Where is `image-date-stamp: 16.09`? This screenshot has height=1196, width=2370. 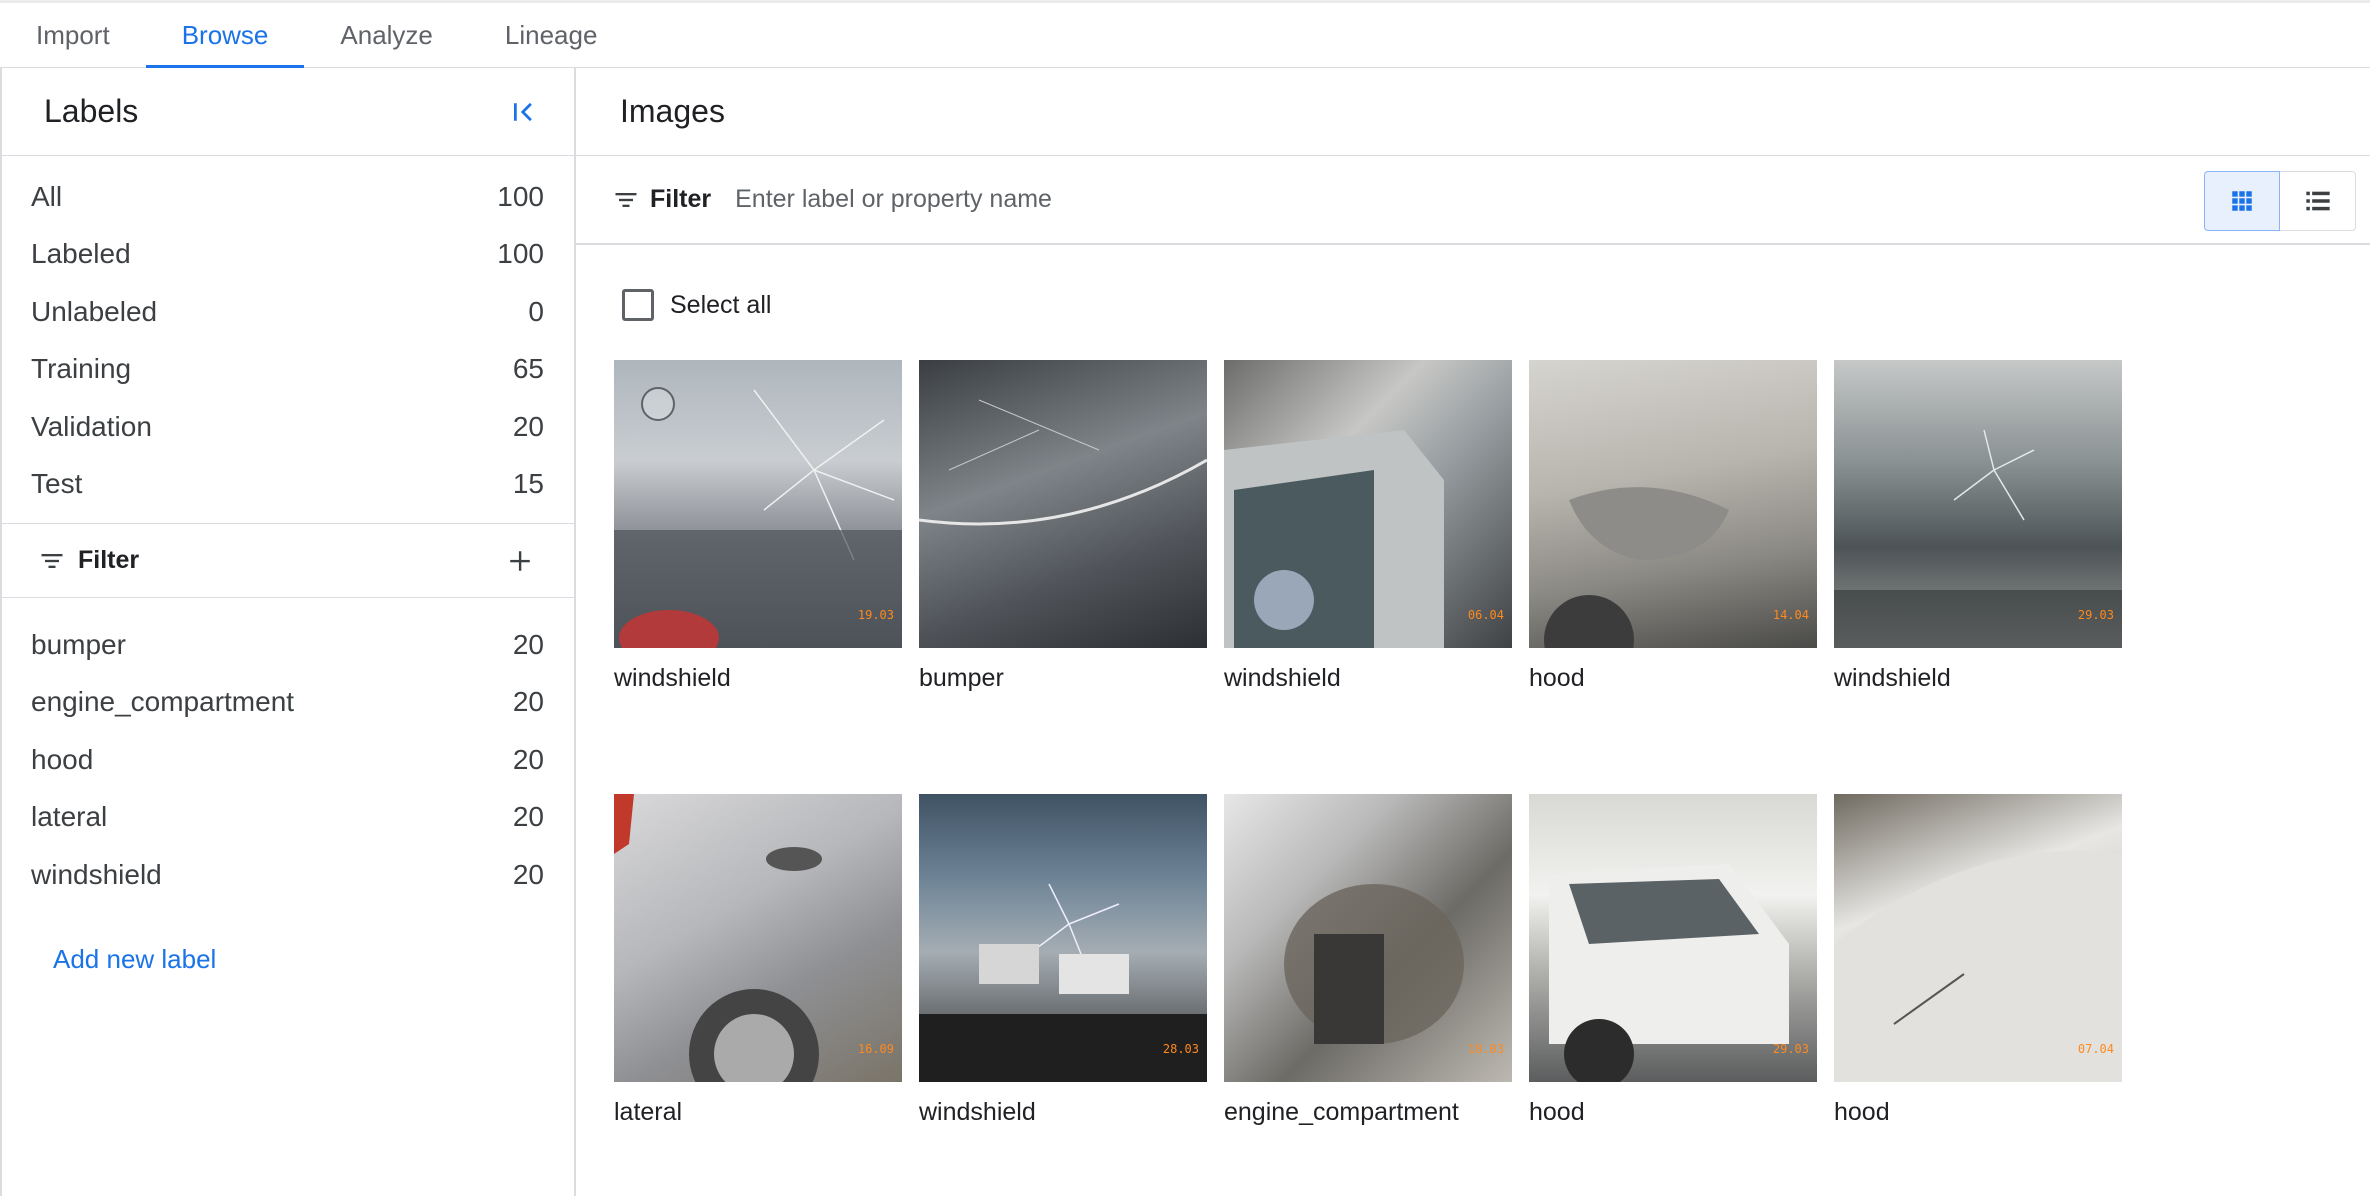
image-date-stamp: 16.09 is located at coordinates (875, 1049).